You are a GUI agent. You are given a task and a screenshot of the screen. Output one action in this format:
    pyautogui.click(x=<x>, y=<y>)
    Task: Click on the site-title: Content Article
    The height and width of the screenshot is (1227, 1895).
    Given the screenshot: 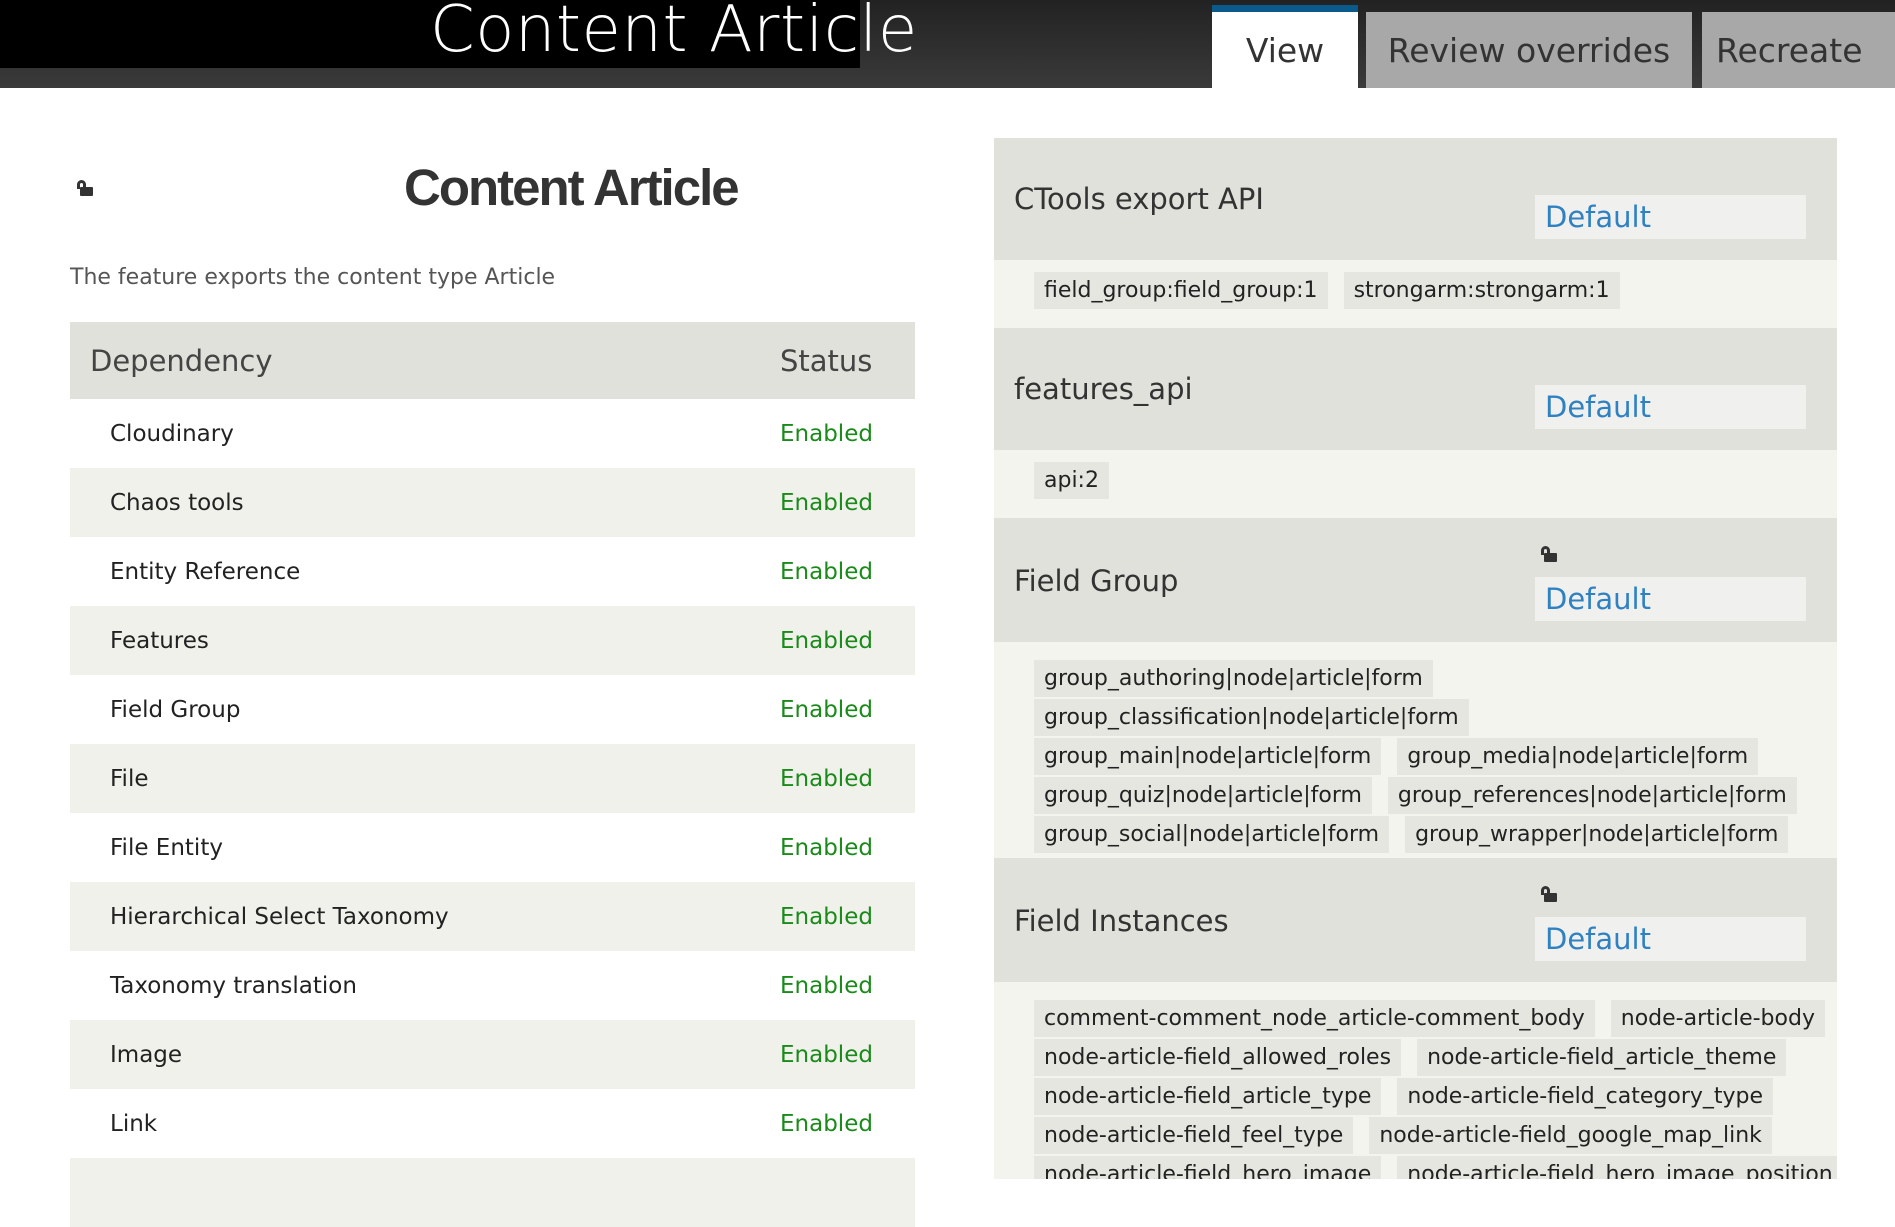 What is the action you would take?
    pyautogui.click(x=674, y=33)
    